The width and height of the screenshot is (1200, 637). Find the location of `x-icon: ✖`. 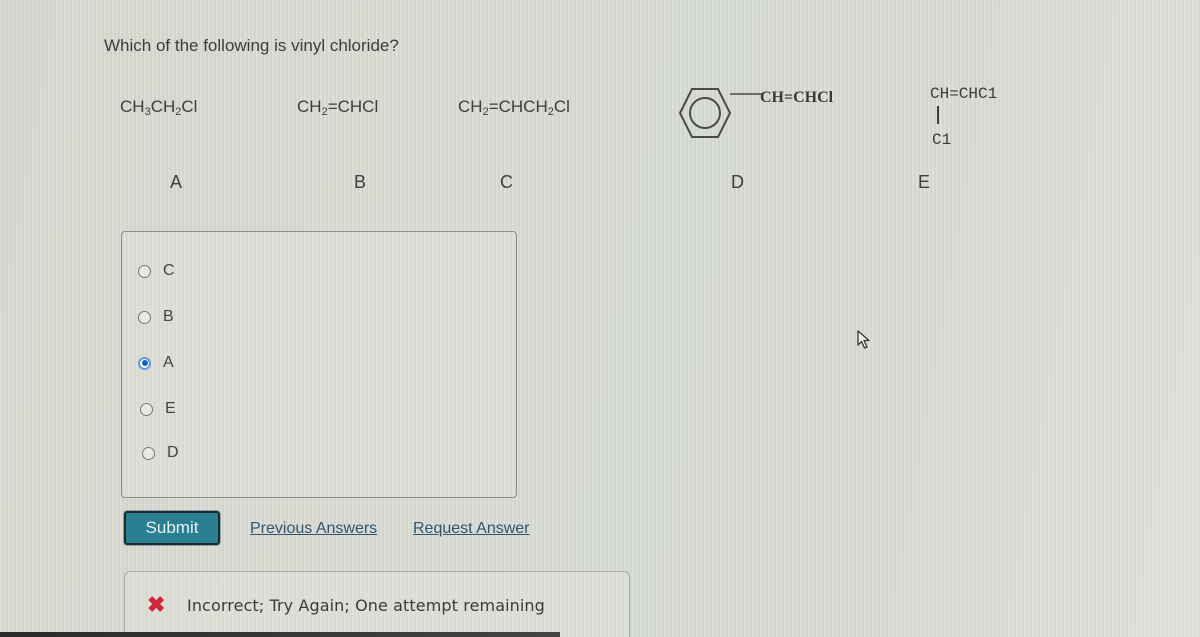

x-icon: ✖ is located at coordinates (156, 604).